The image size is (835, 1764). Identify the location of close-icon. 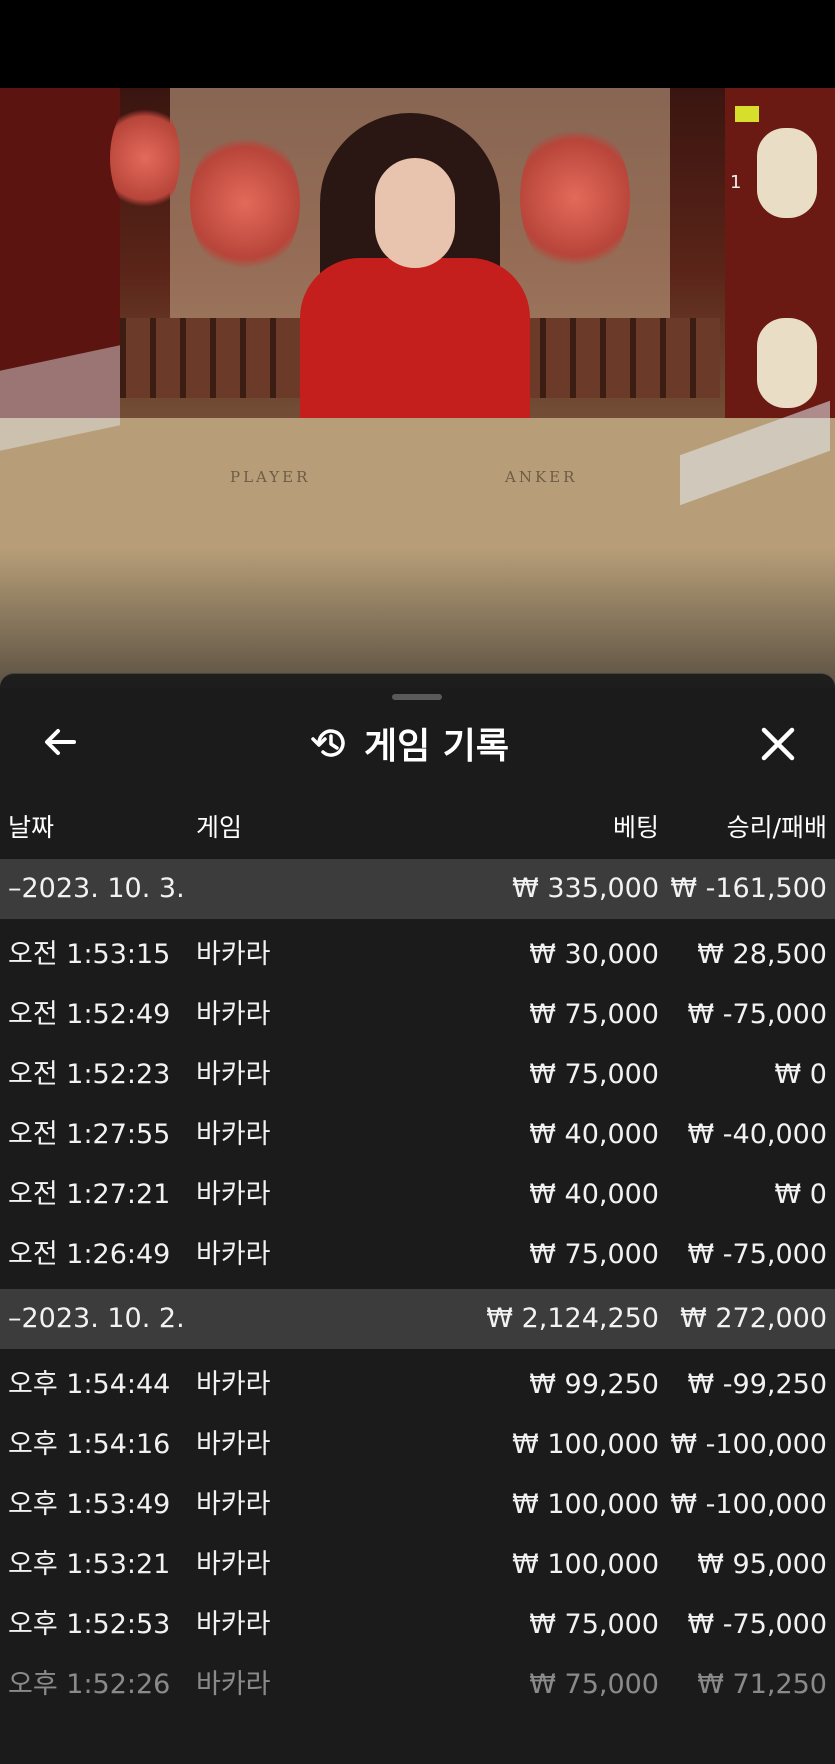
(778, 744).